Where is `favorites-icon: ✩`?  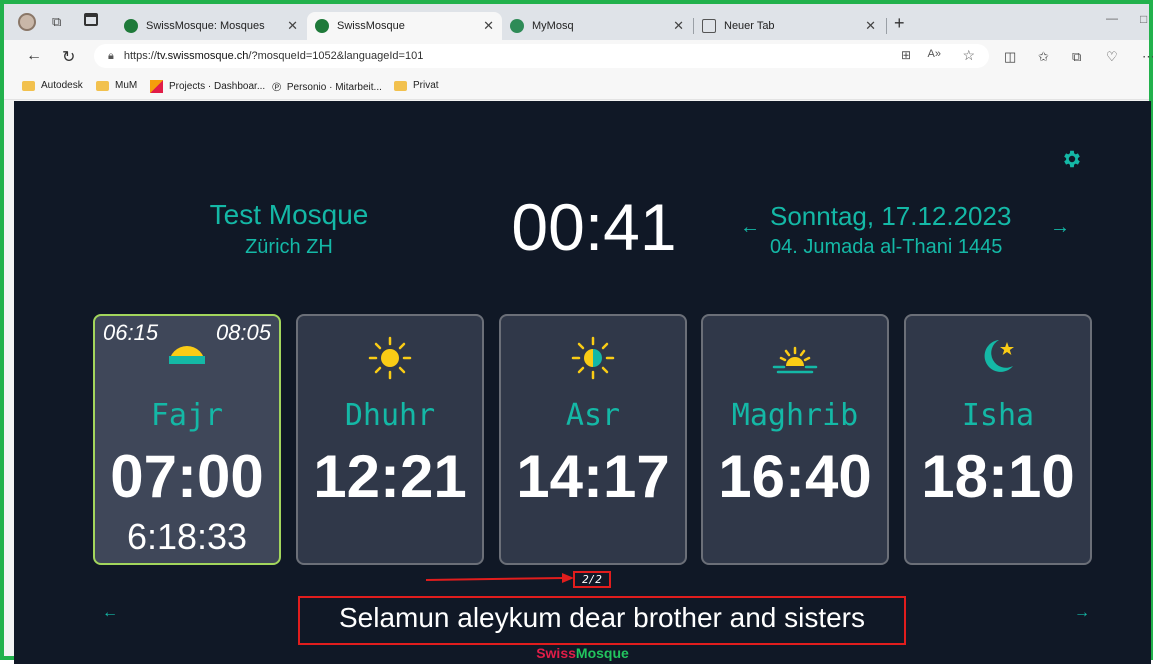
favorites-icon: ✩ is located at coordinates (1043, 57).